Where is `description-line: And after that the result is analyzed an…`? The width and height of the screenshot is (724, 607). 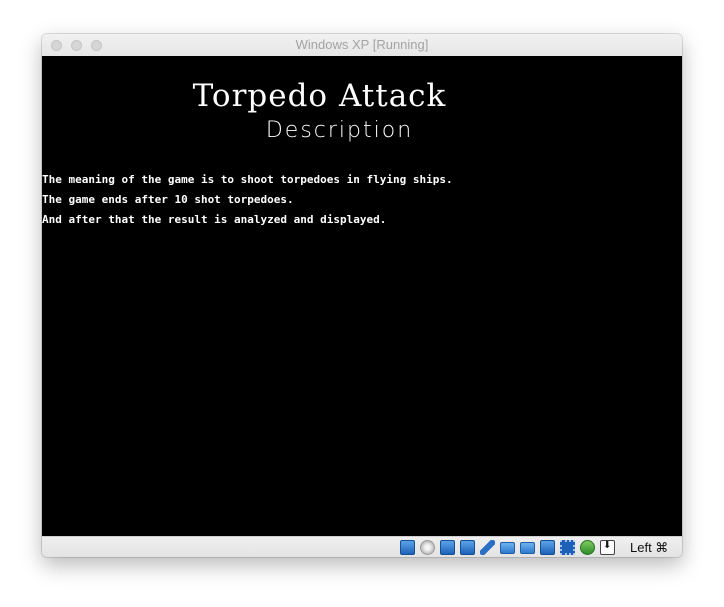 description-line: And after that the result is analyzed an… is located at coordinates (214, 219).